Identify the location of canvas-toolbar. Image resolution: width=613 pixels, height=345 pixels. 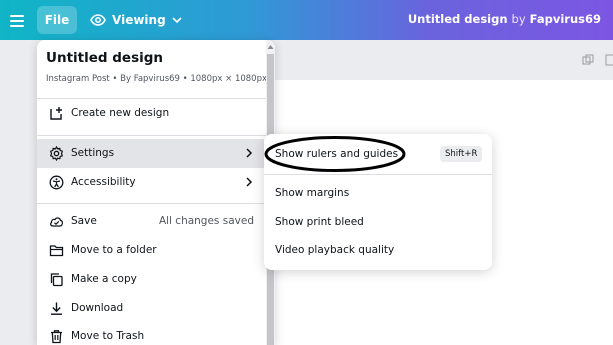
(441, 60).